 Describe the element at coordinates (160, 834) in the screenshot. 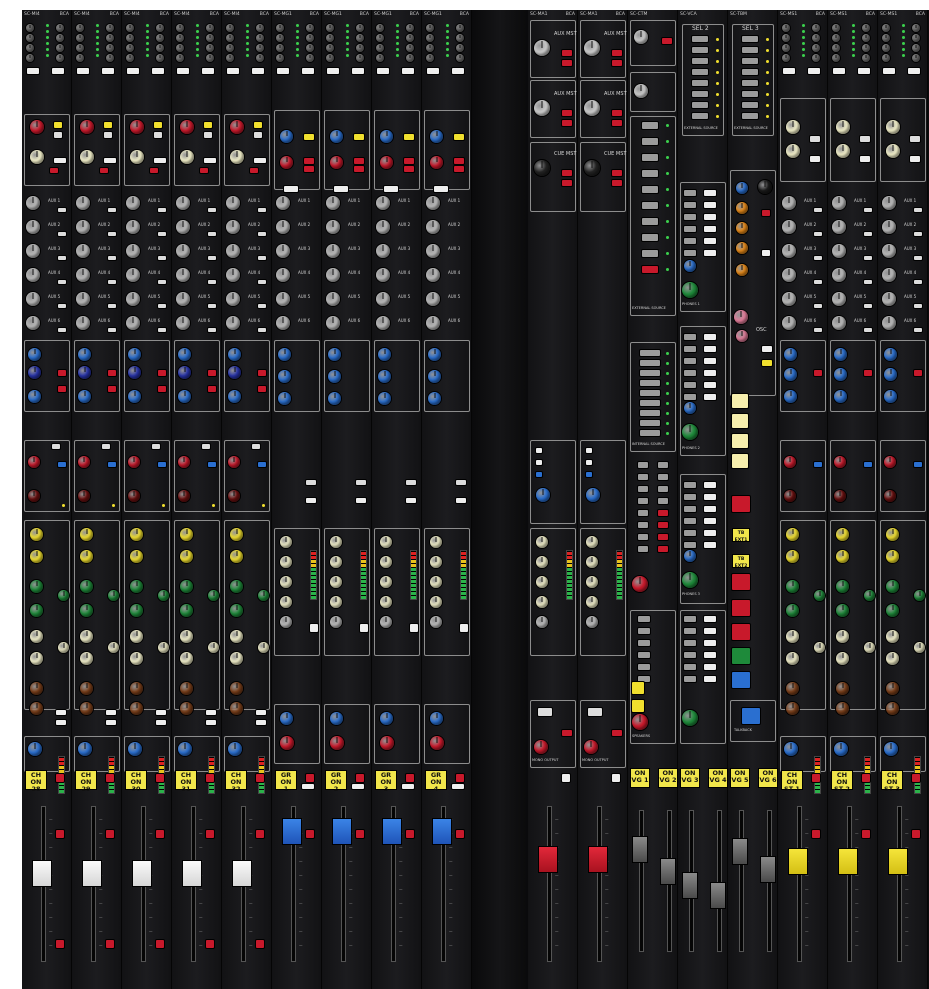

I see `mute-button` at that location.